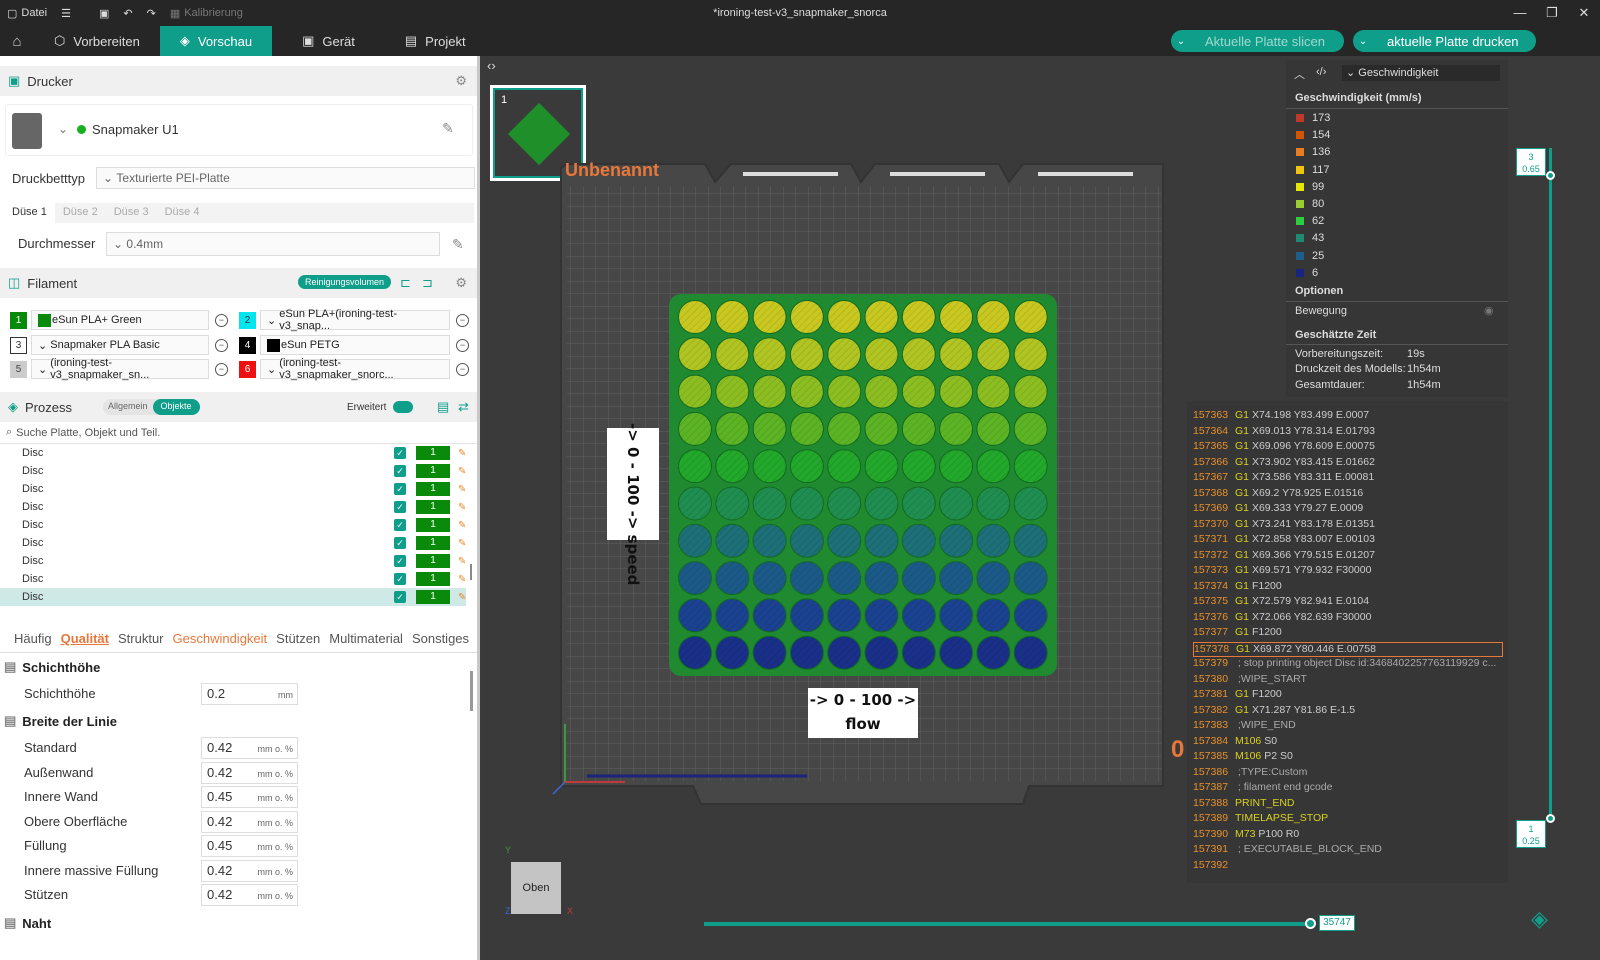 The image size is (1600, 960). What do you see at coordinates (1348, 463) in the screenshot?
I see `gcode-line: 157366 G1 X73.902 Y83.415 E.01662` at bounding box center [1348, 463].